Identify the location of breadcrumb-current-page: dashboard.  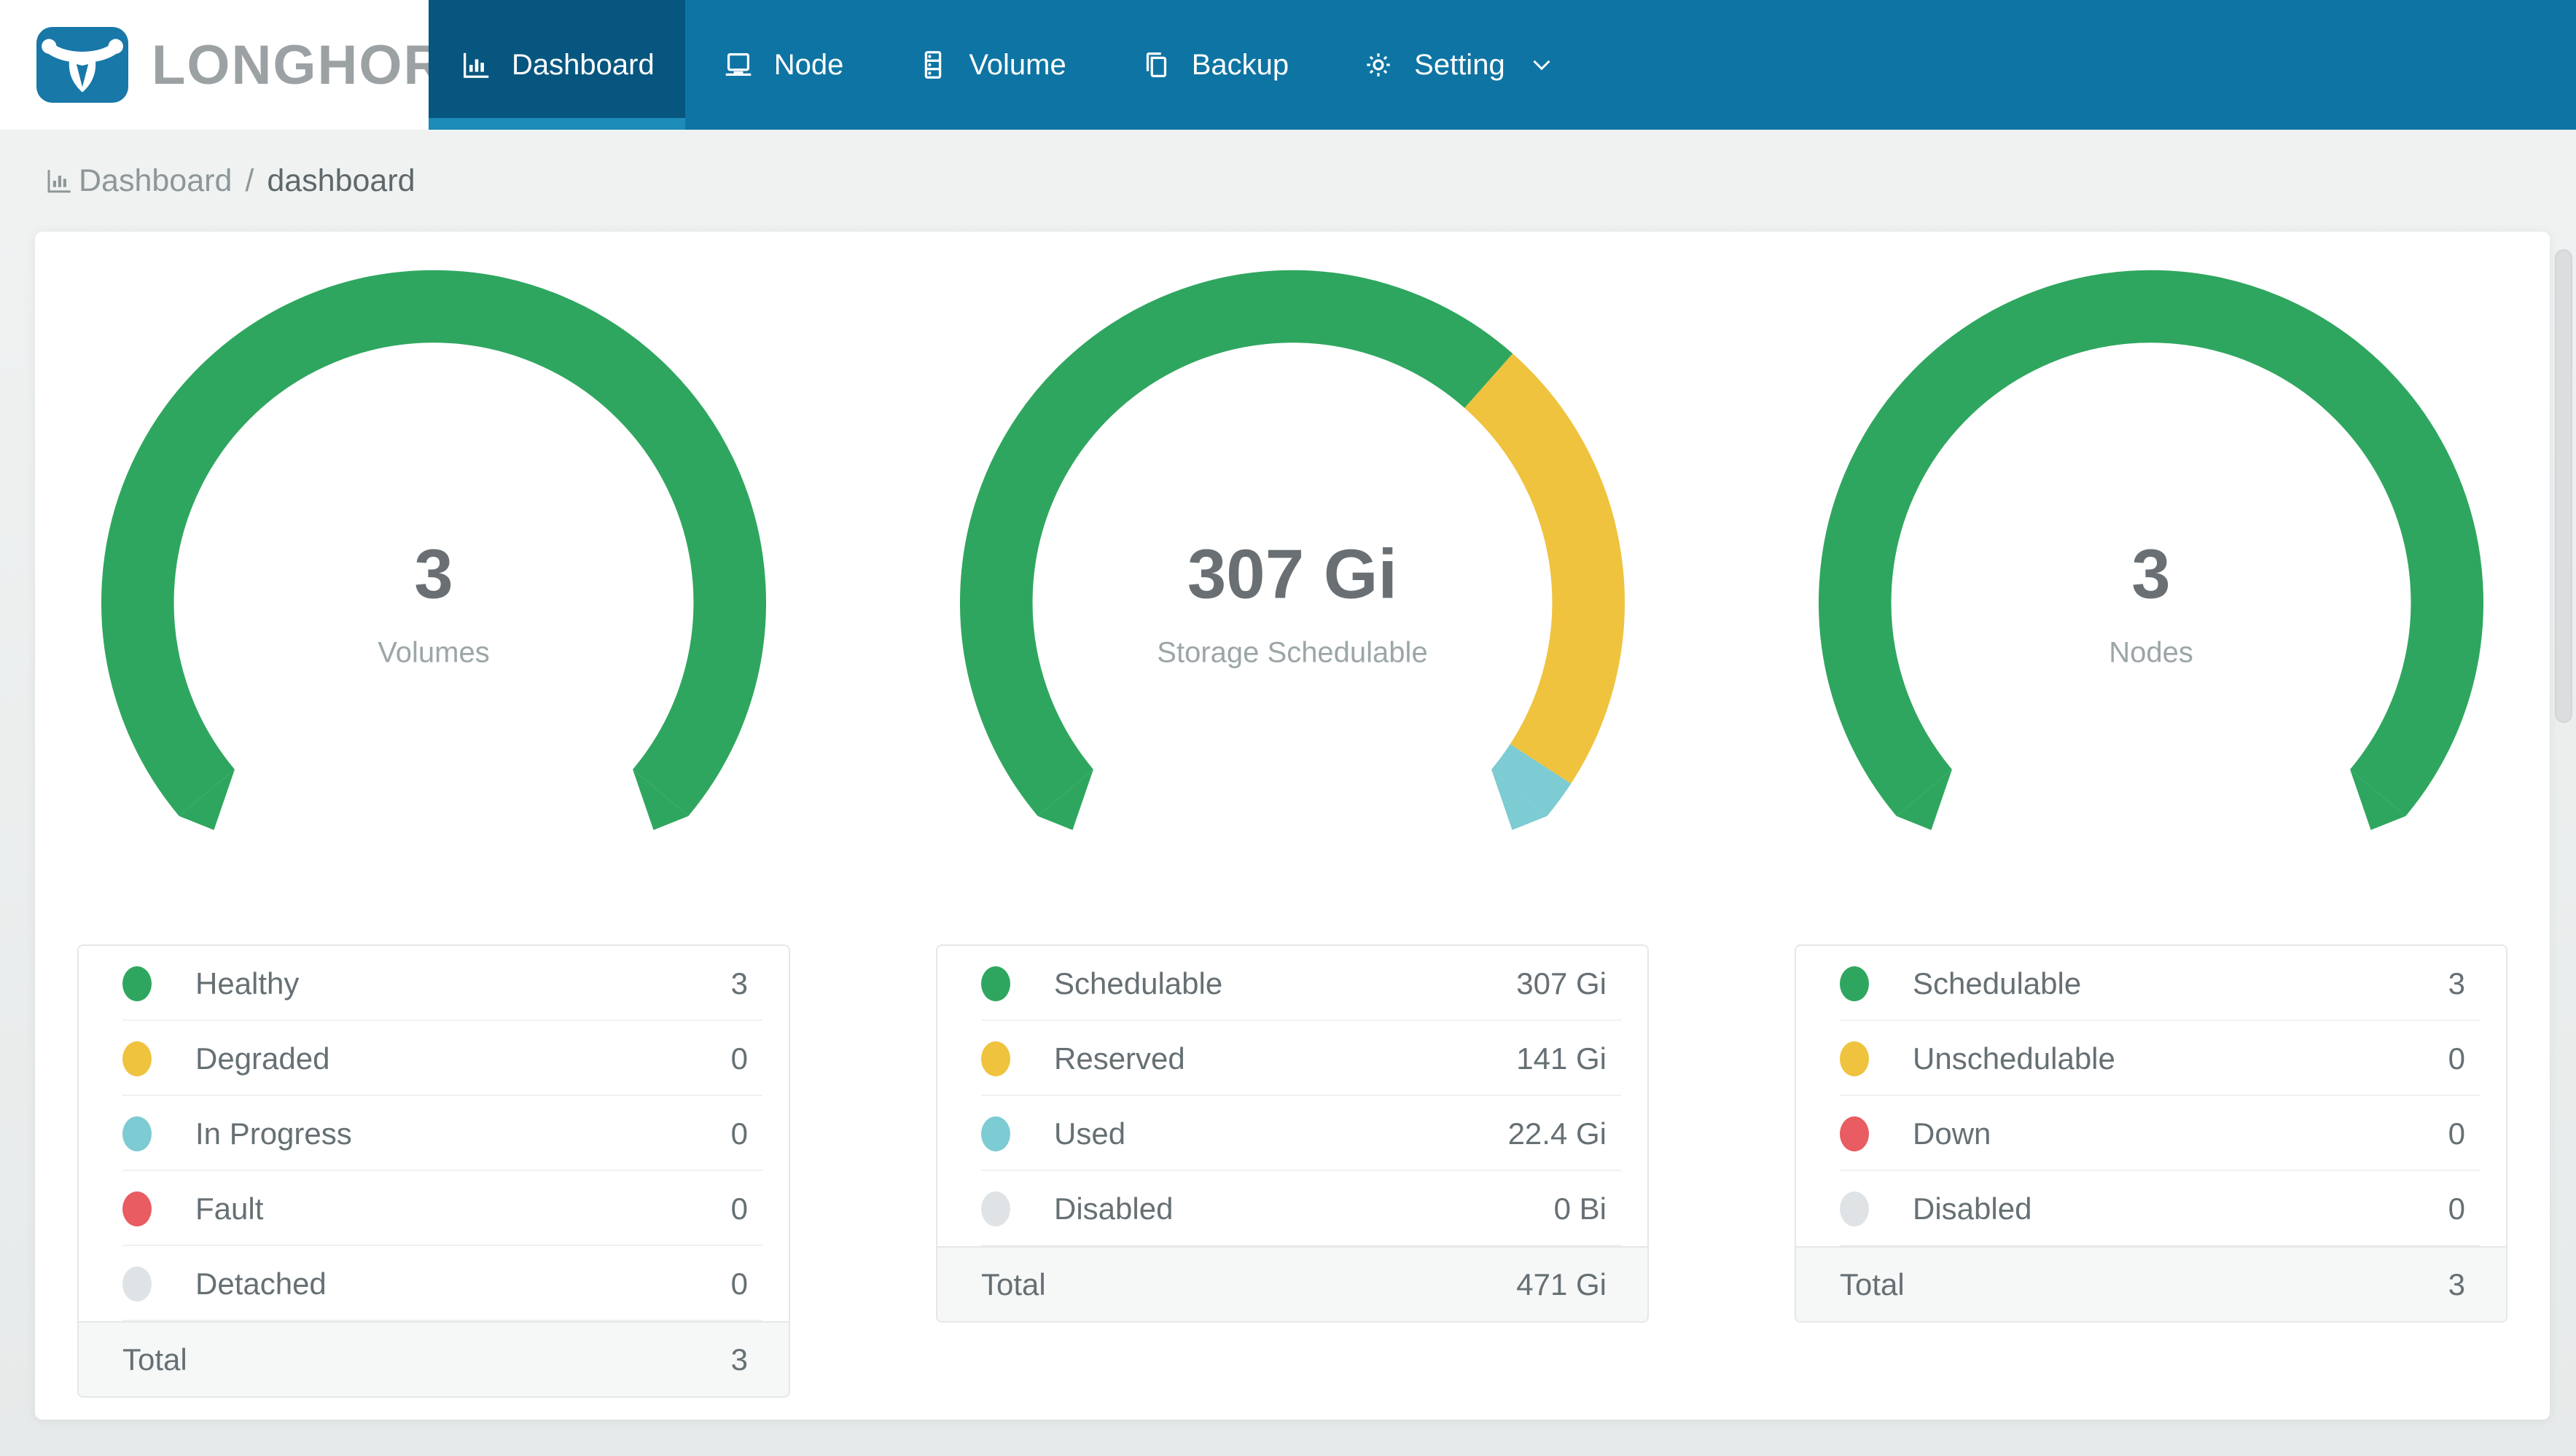
(341, 180).